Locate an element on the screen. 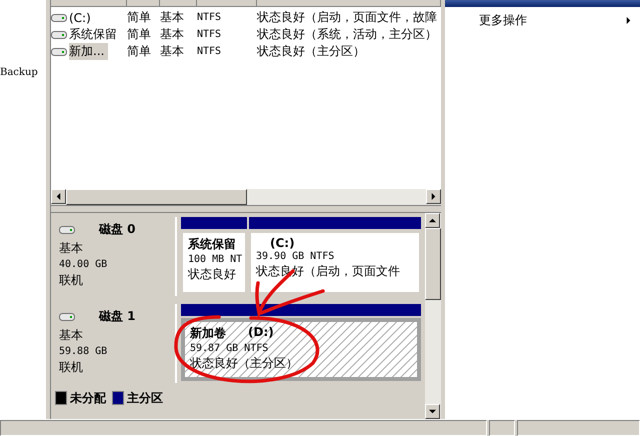  disk-name: 磁盘 0 is located at coordinates (117, 229).